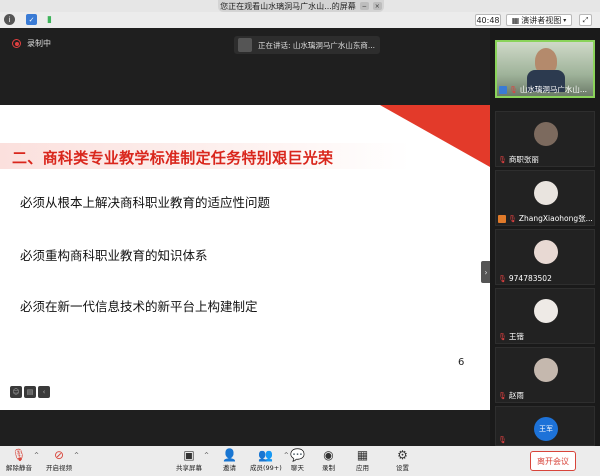  What do you see at coordinates (545, 316) in the screenshot?
I see `participant-tile: 🎙 王锴` at bounding box center [545, 316].